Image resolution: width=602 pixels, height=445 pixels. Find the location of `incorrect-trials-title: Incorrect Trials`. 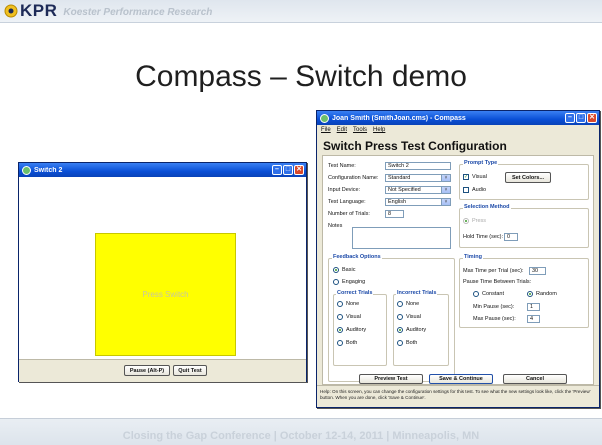

incorrect-trials-title: Incorrect Trials is located at coordinates (417, 293).